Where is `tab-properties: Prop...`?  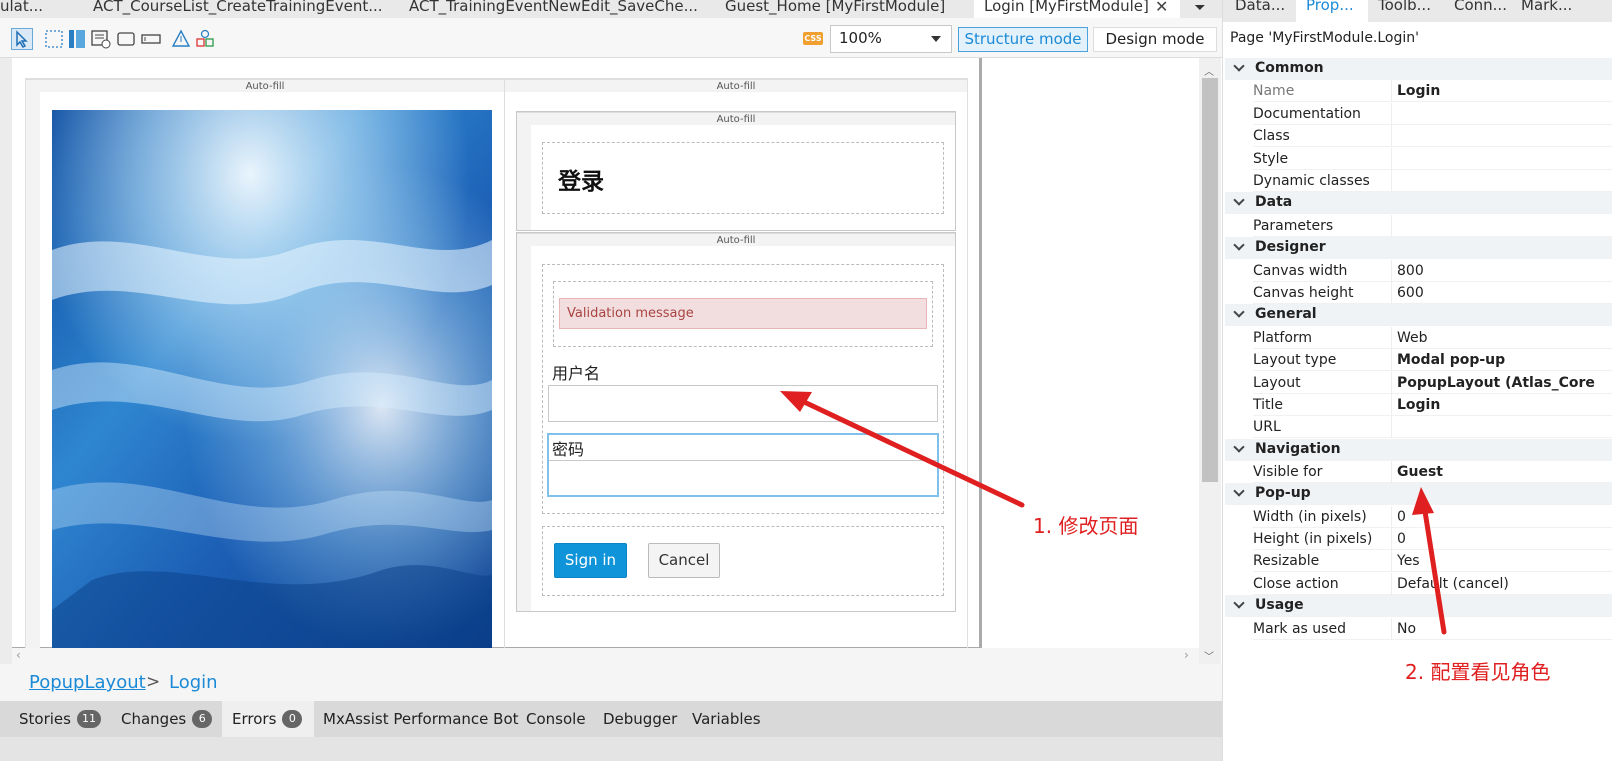 tab-properties: Prop... is located at coordinates (1332, 11).